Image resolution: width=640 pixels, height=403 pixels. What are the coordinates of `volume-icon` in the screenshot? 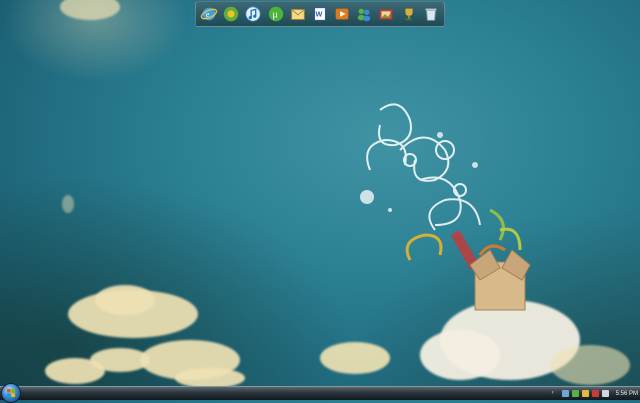 It's located at (605, 393).